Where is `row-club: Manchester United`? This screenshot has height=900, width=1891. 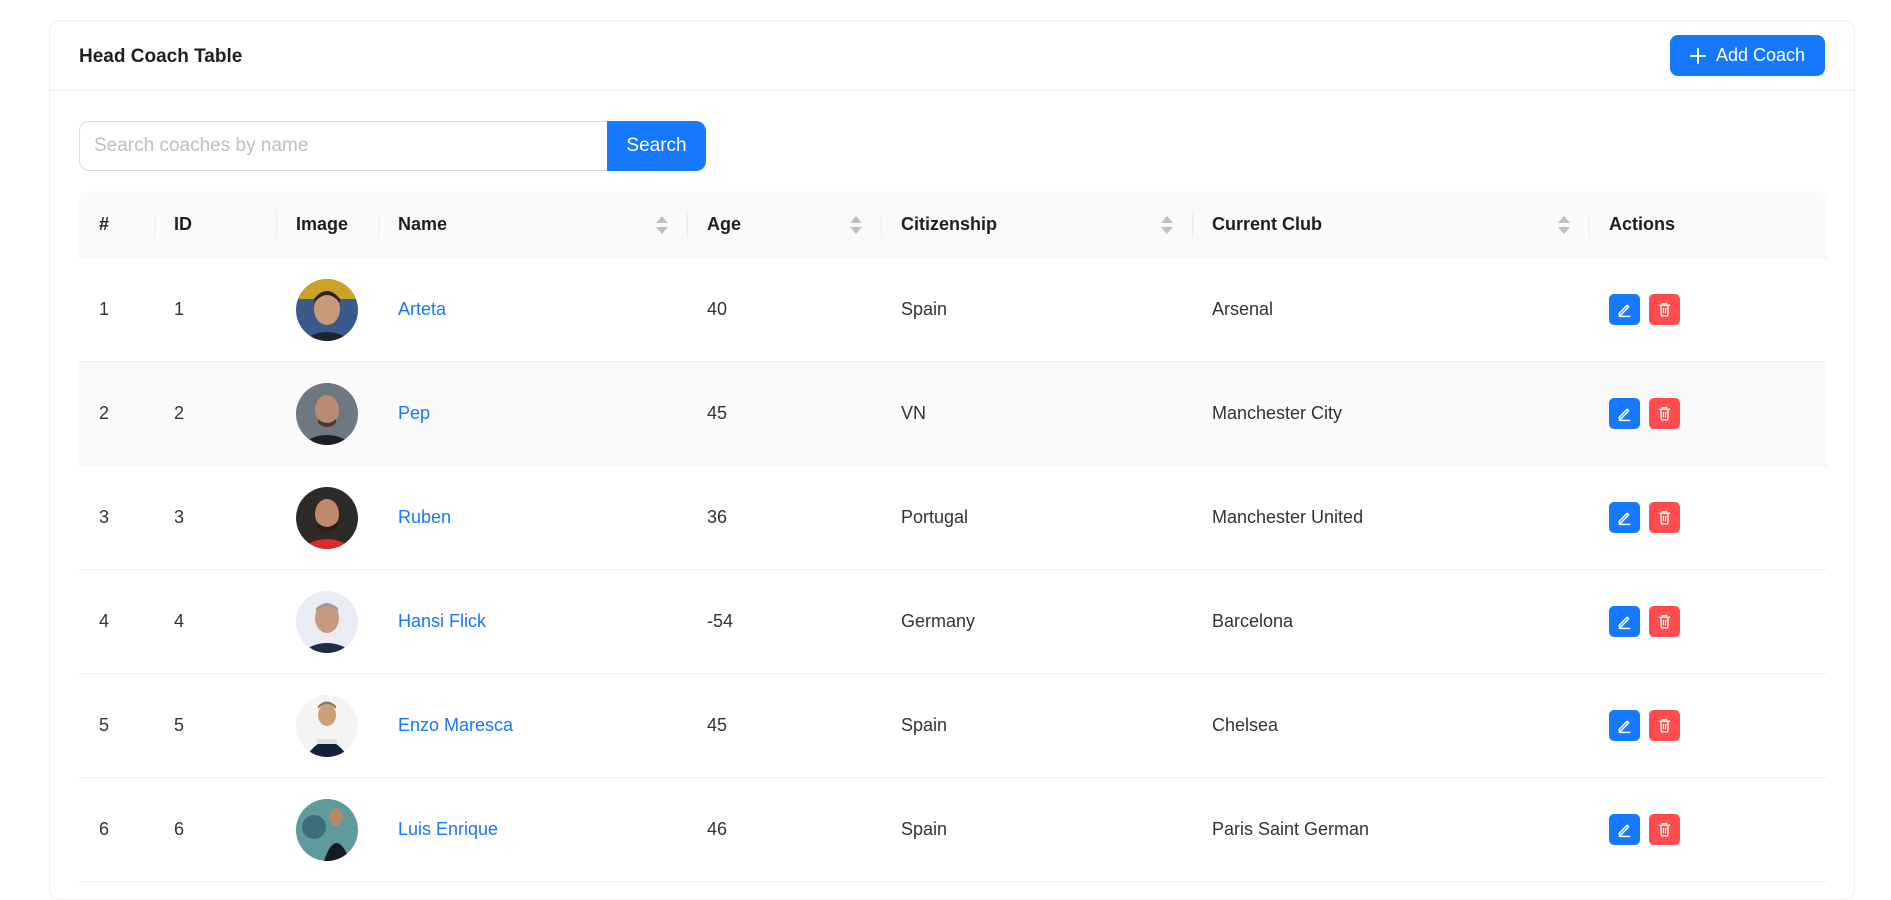 row-club: Manchester United is located at coordinates (1390, 518).